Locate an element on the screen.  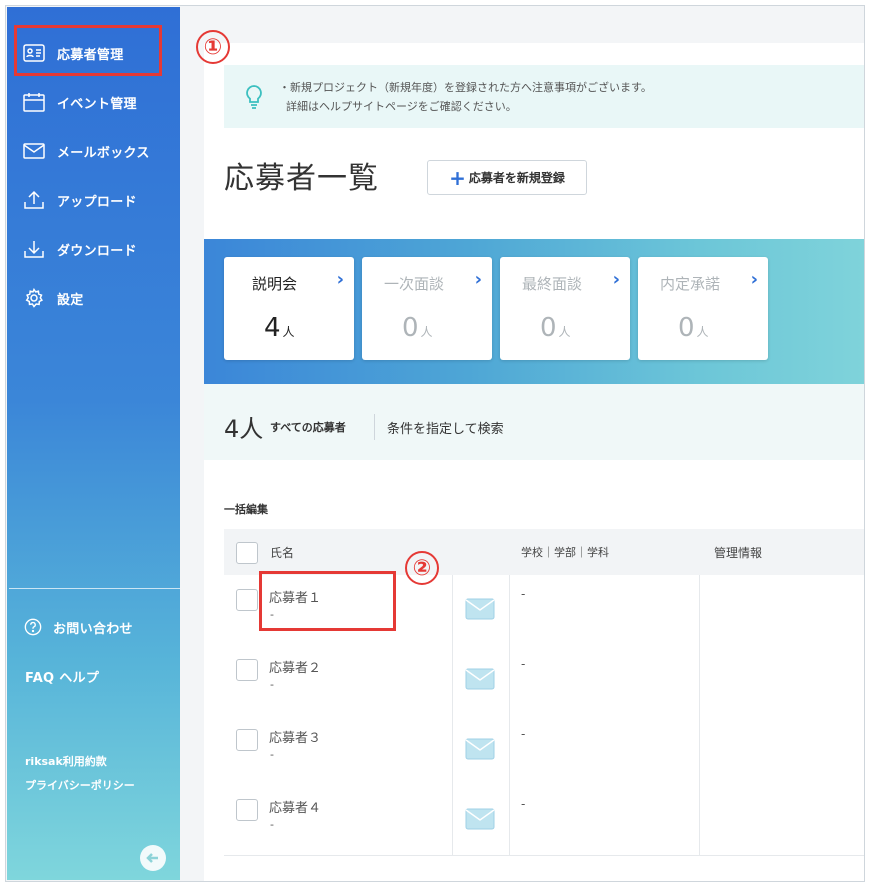
lightbulb-icon is located at coordinates (254, 97).